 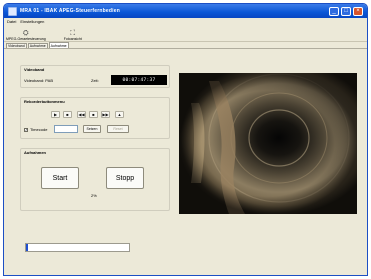 I want to click on zeit-display: 00:07:47:37, so click(x=139, y=80).